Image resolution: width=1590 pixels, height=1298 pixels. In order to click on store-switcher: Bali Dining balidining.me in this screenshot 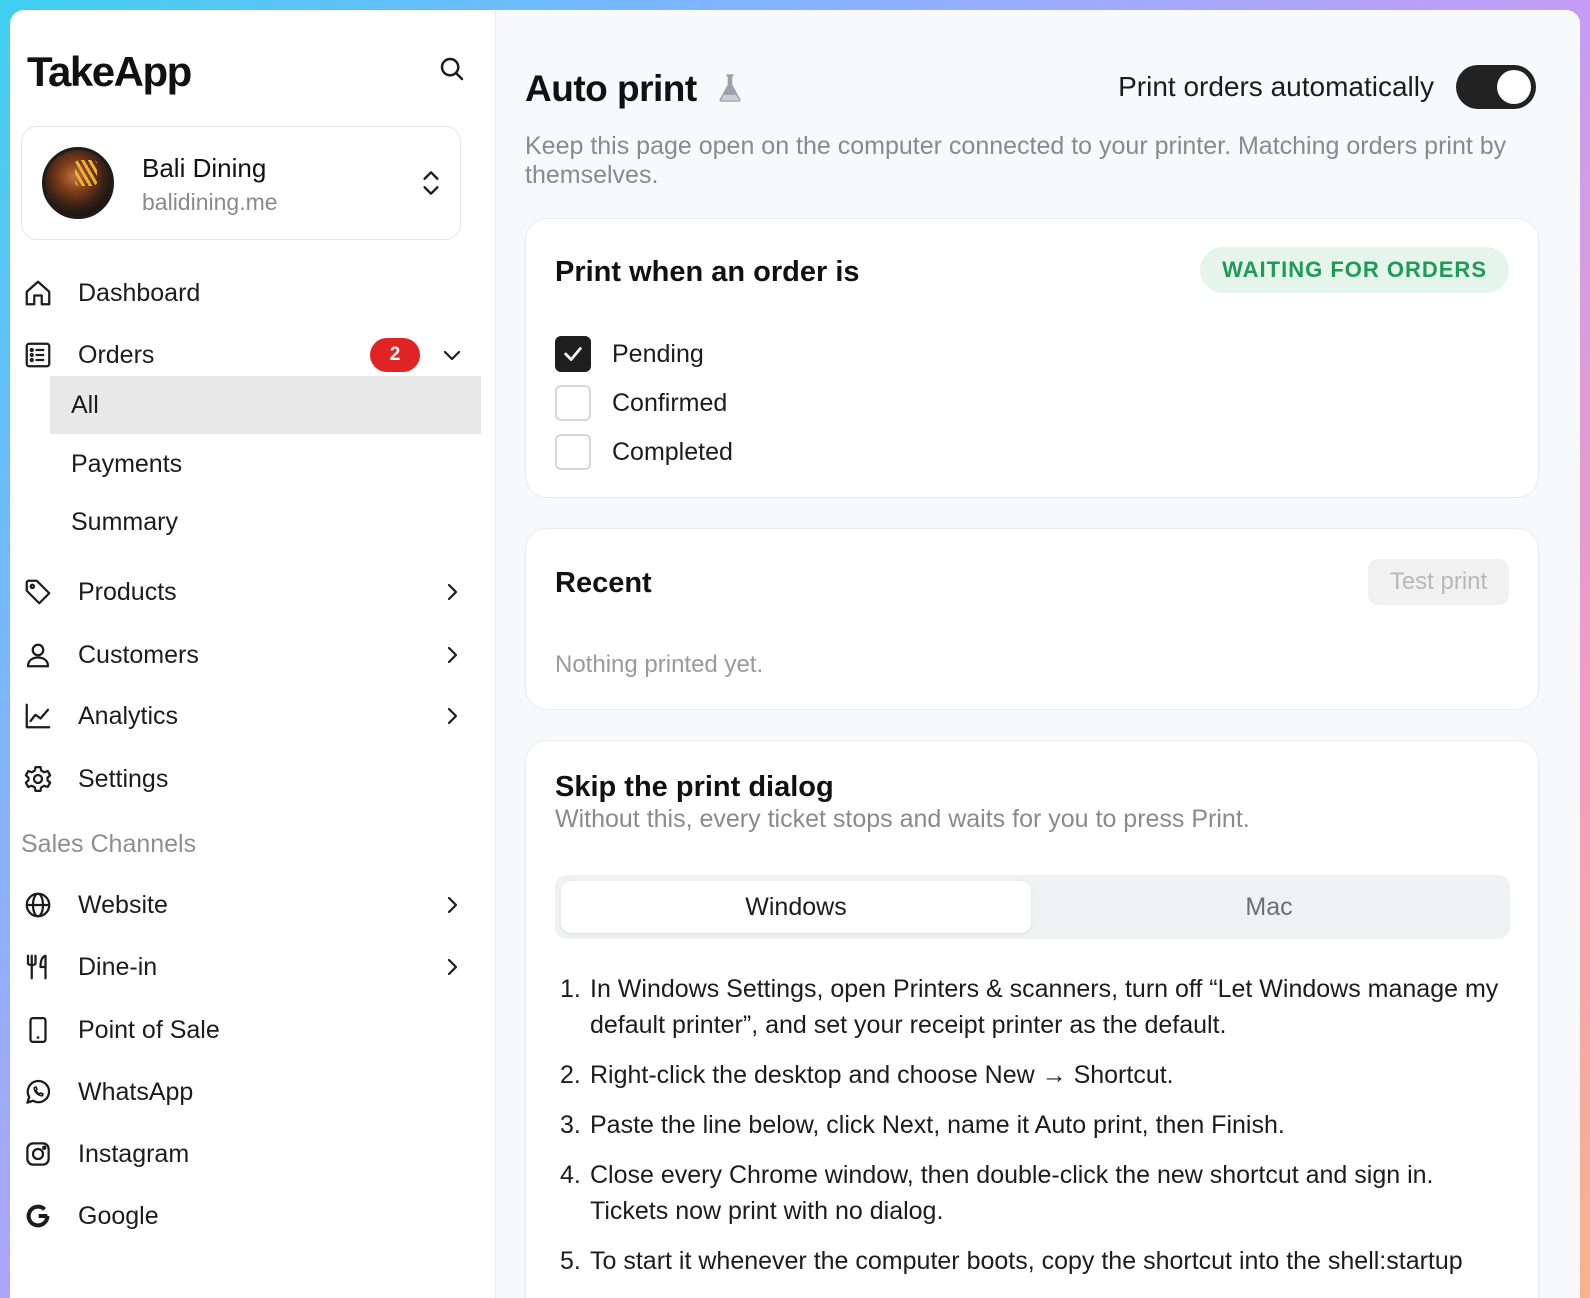, I will do `click(241, 183)`.